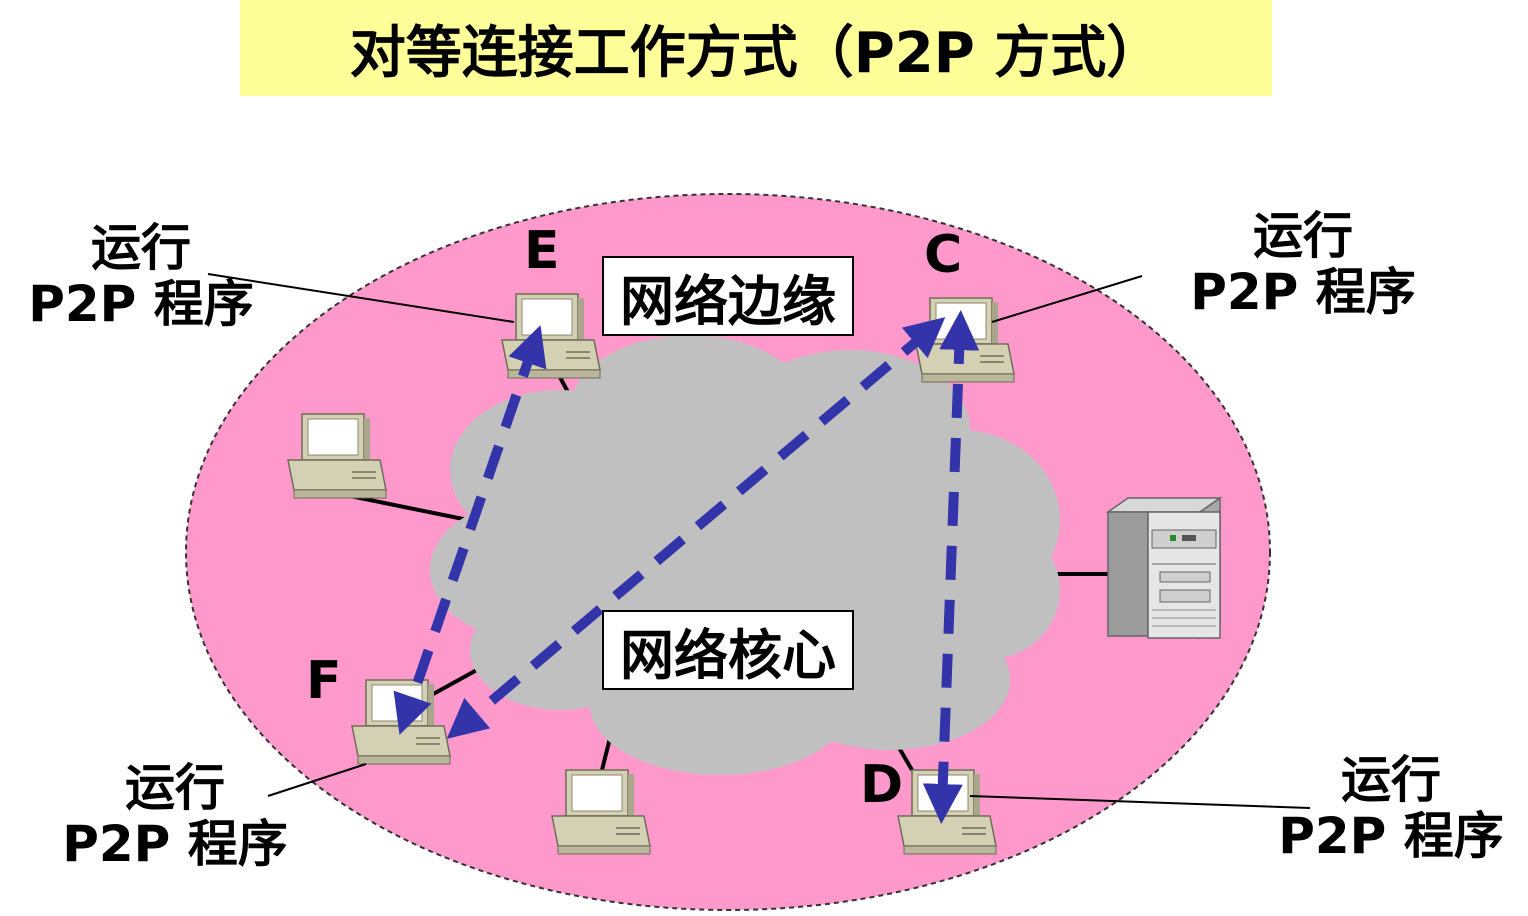 Image resolution: width=1528 pixels, height=916 pixels. What do you see at coordinates (882, 785) in the screenshot?
I see `node-d-label: D` at bounding box center [882, 785].